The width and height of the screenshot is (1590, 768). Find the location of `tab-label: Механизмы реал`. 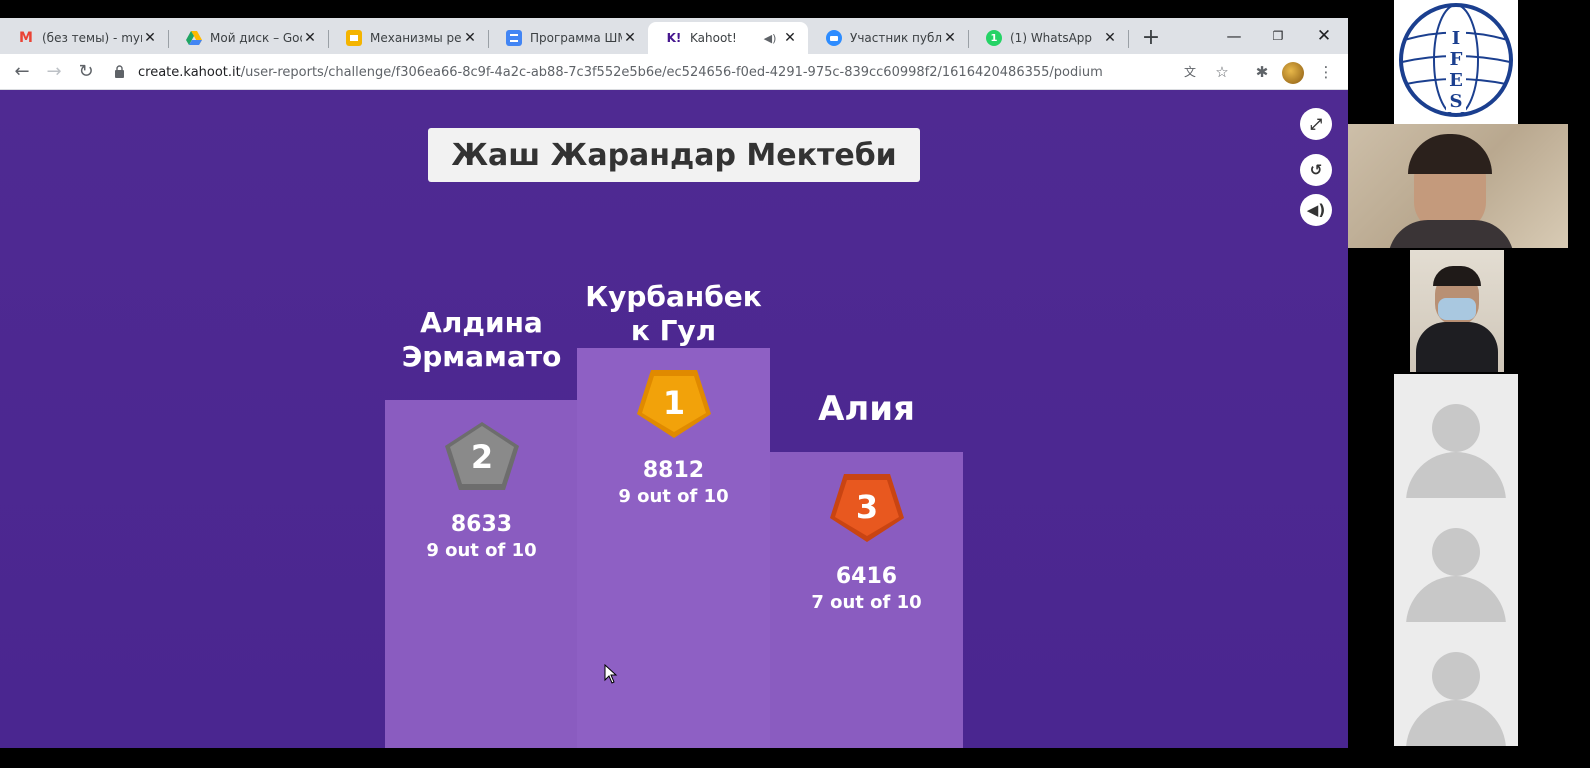

tab-label: Механизмы реал is located at coordinates (416, 38).